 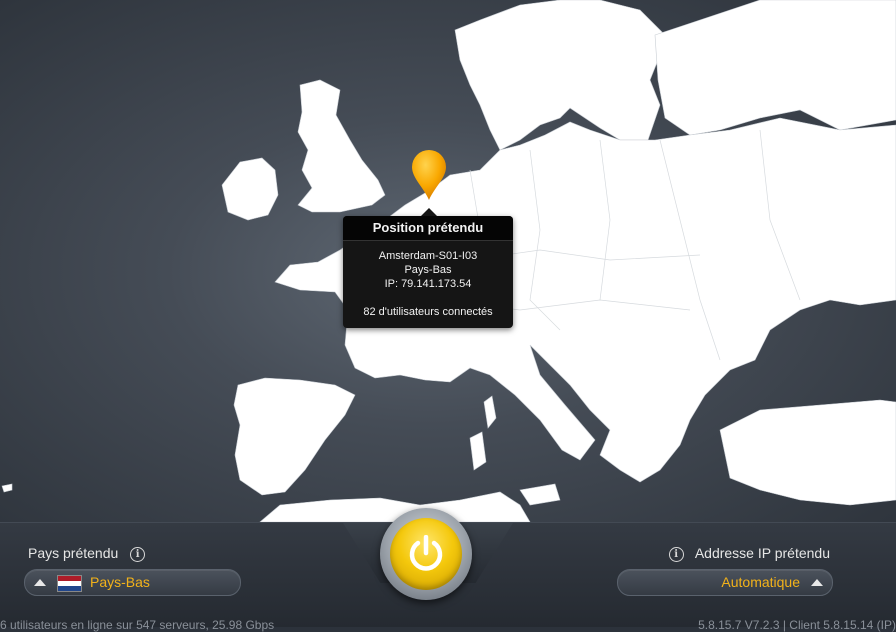 I want to click on ip-label-row: i Addresse IP prétendu, so click(x=749, y=553).